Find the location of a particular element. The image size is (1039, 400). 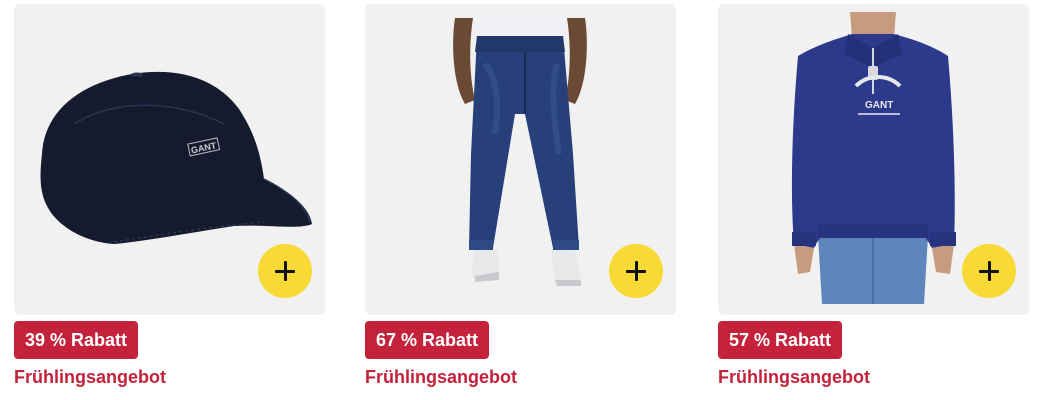

discount-badge: 57 % Rabatt is located at coordinates (780, 340).